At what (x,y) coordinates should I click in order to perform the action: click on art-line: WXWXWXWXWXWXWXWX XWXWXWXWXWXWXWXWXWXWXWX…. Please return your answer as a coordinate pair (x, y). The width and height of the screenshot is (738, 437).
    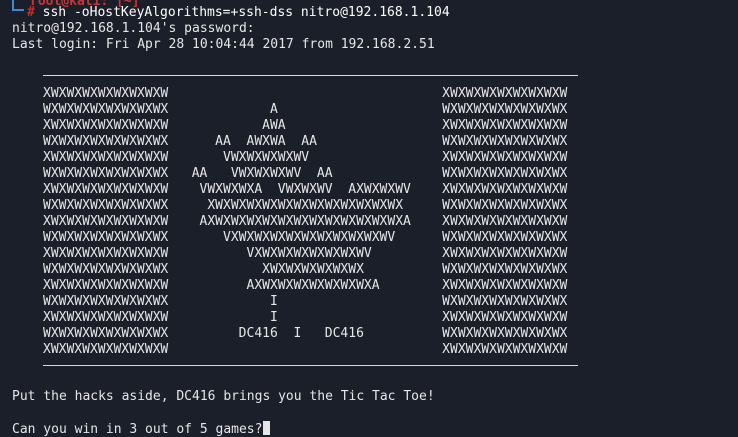
    Looking at the image, I should click on (305, 205).